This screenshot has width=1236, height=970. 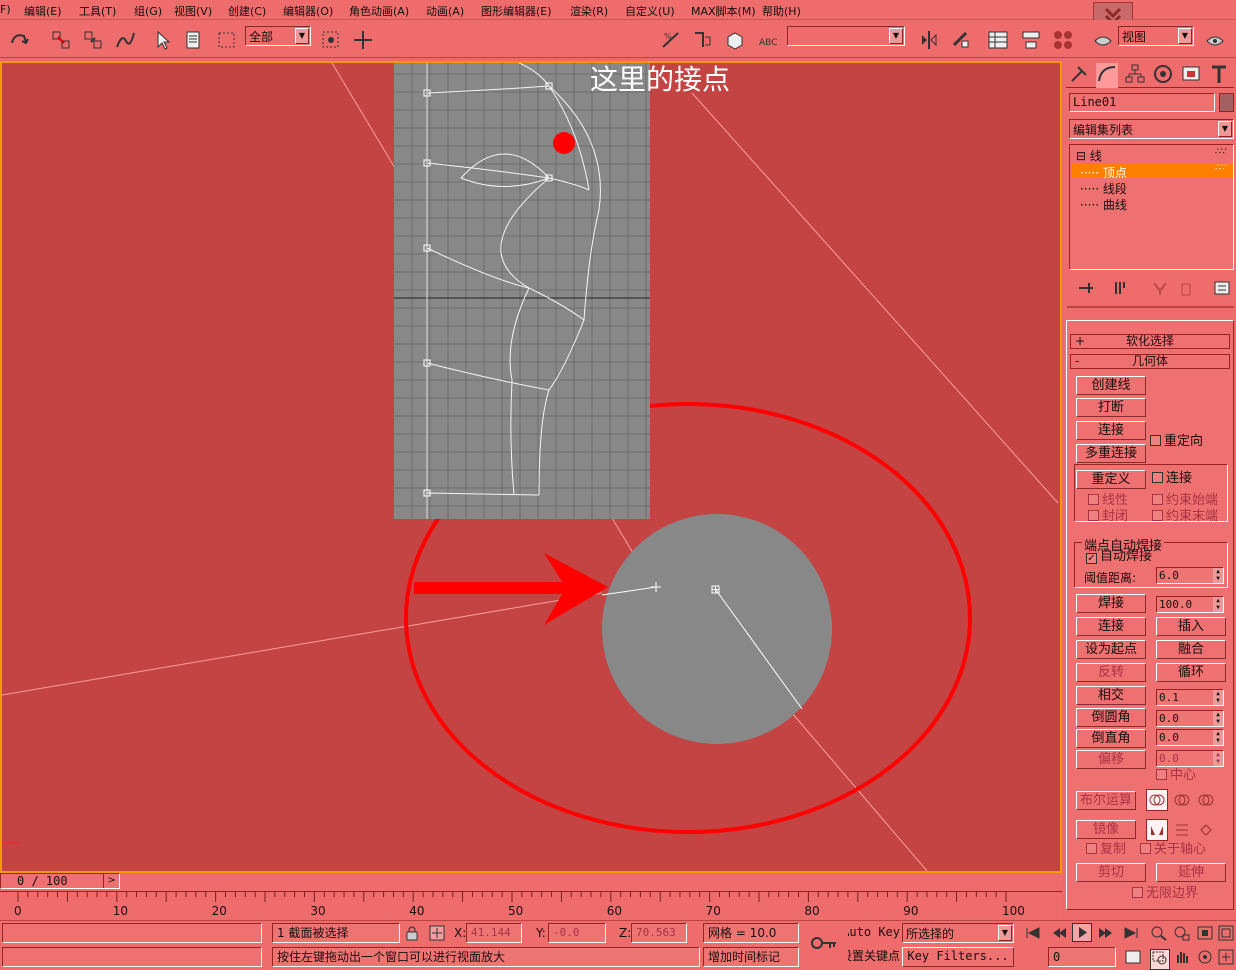 I want to click on add-time-tag: 增加时间标记, so click(x=751, y=957).